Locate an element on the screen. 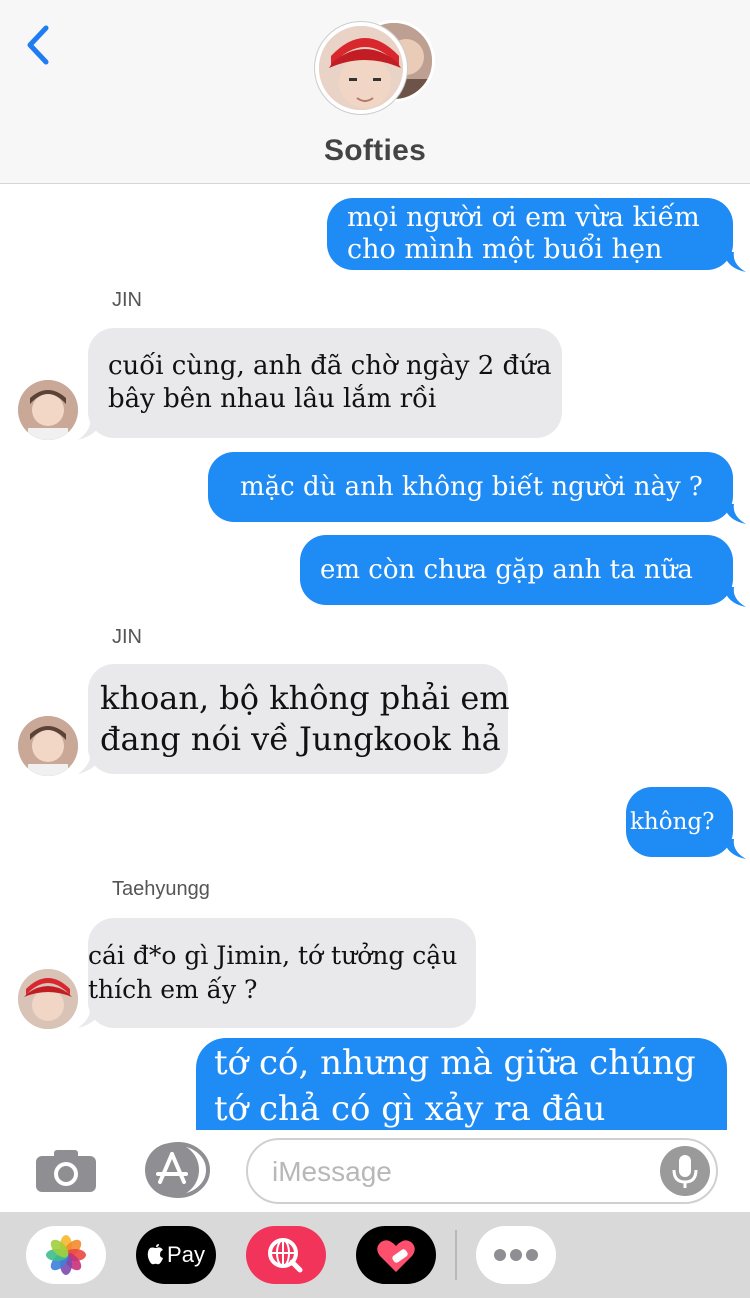  camera-icon is located at coordinates (66, 1171).